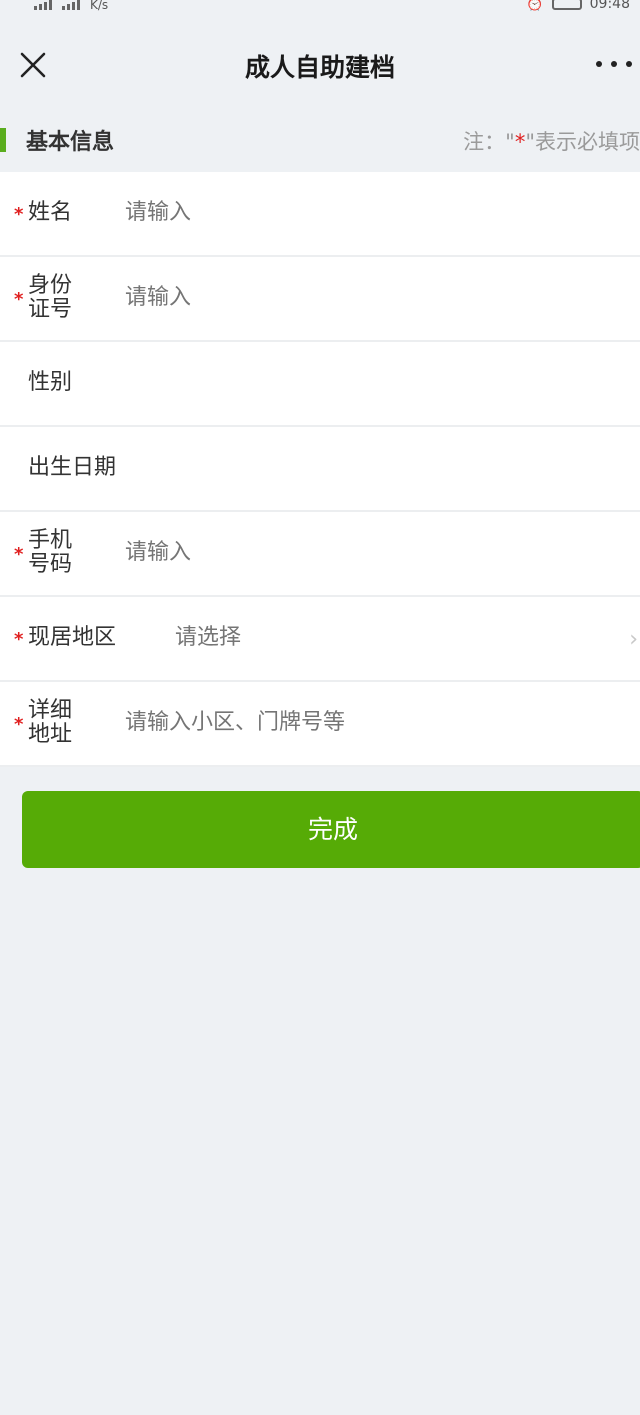 The height and width of the screenshot is (1415, 640). What do you see at coordinates (72, 637) in the screenshot?
I see `field-label: 现居地区` at bounding box center [72, 637].